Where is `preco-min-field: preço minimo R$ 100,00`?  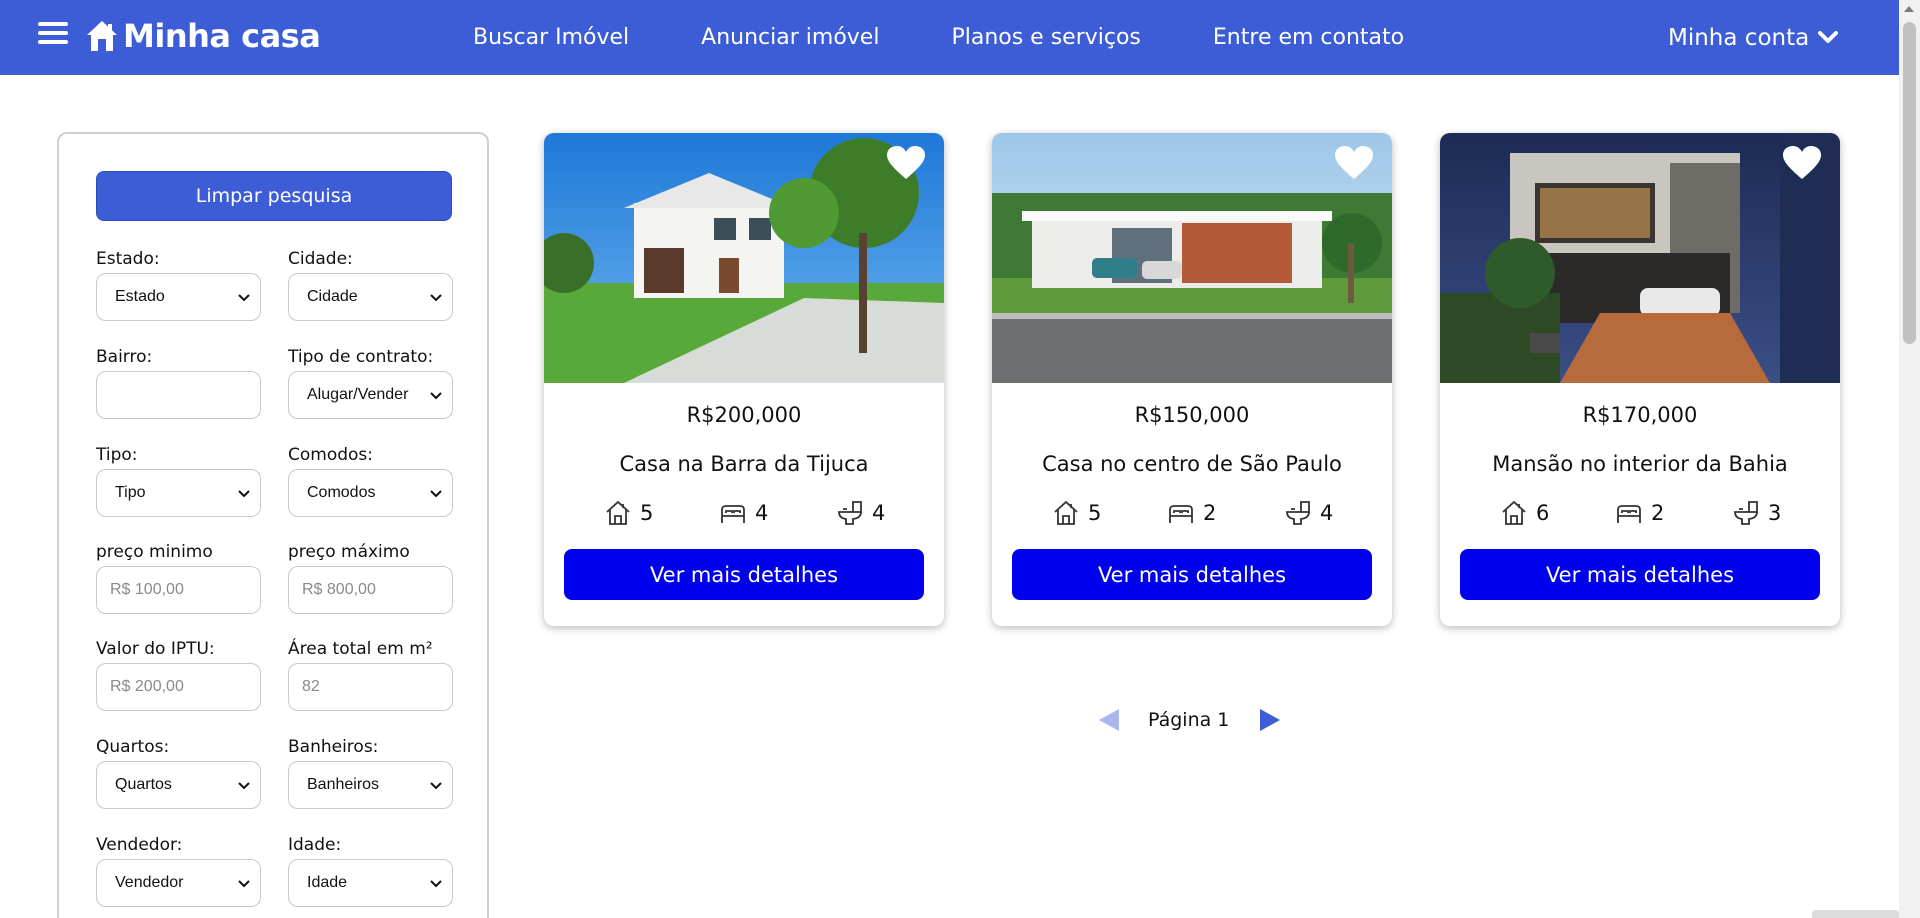 preco-min-field: preço minimo R$ 100,00 is located at coordinates (178, 577).